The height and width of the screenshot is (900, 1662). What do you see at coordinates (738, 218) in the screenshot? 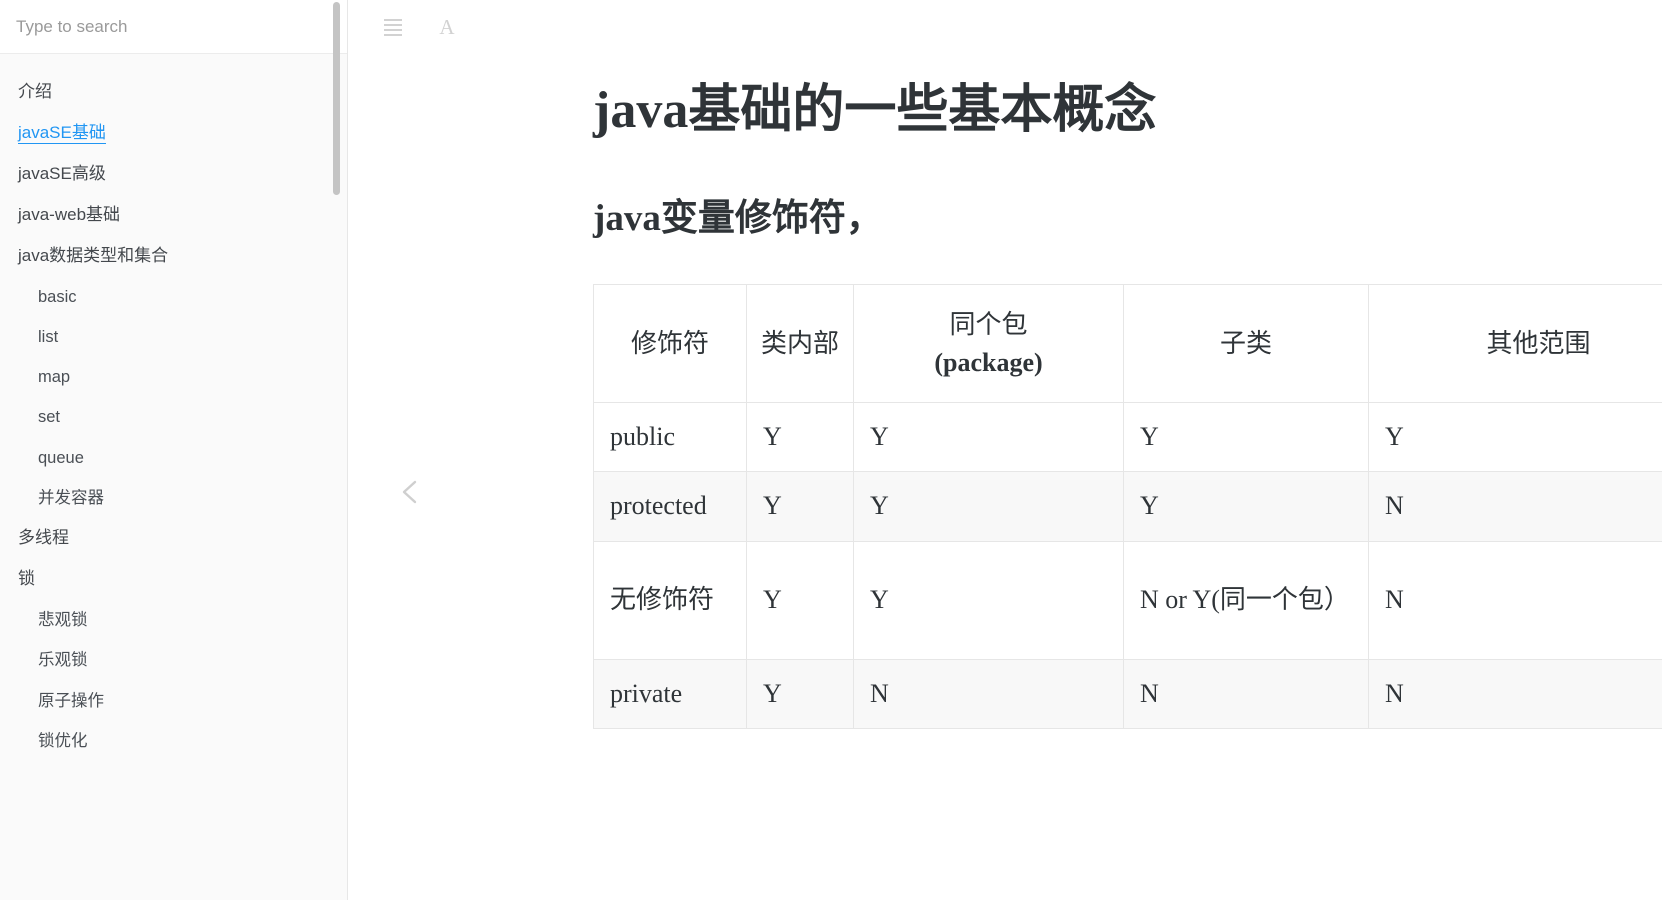
I see `section-heading: java变量修饰符，` at bounding box center [738, 218].